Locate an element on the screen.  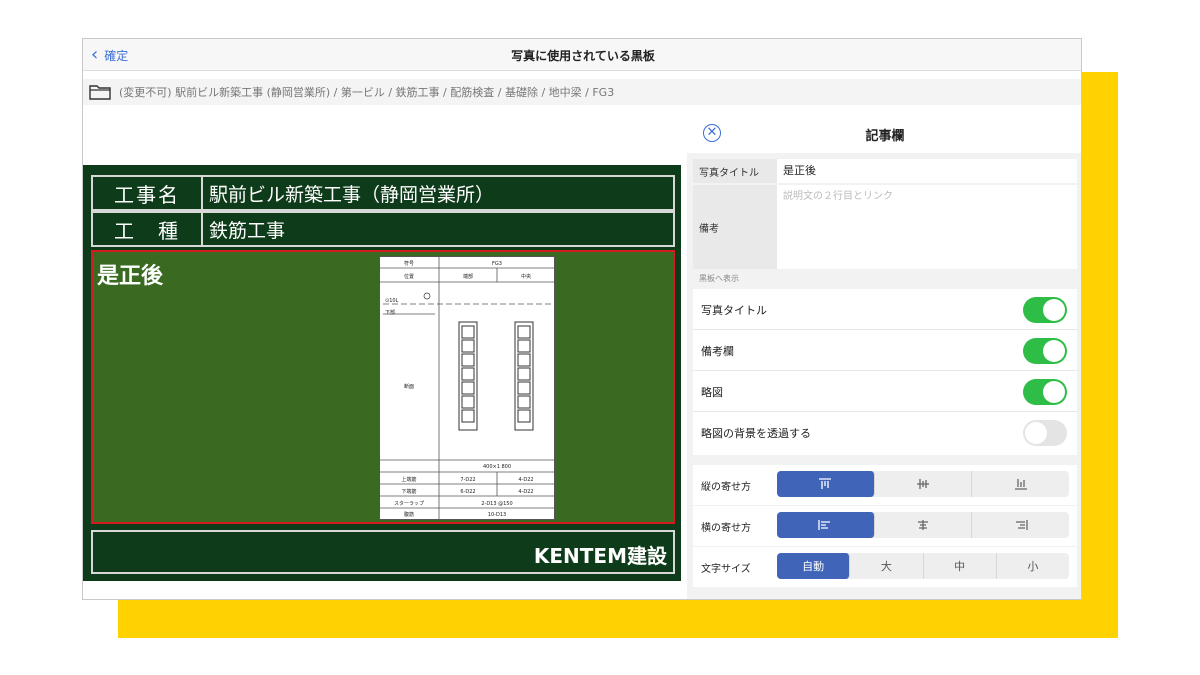
page-title: 写真に使用されている黒板 is located at coordinates (583, 56).